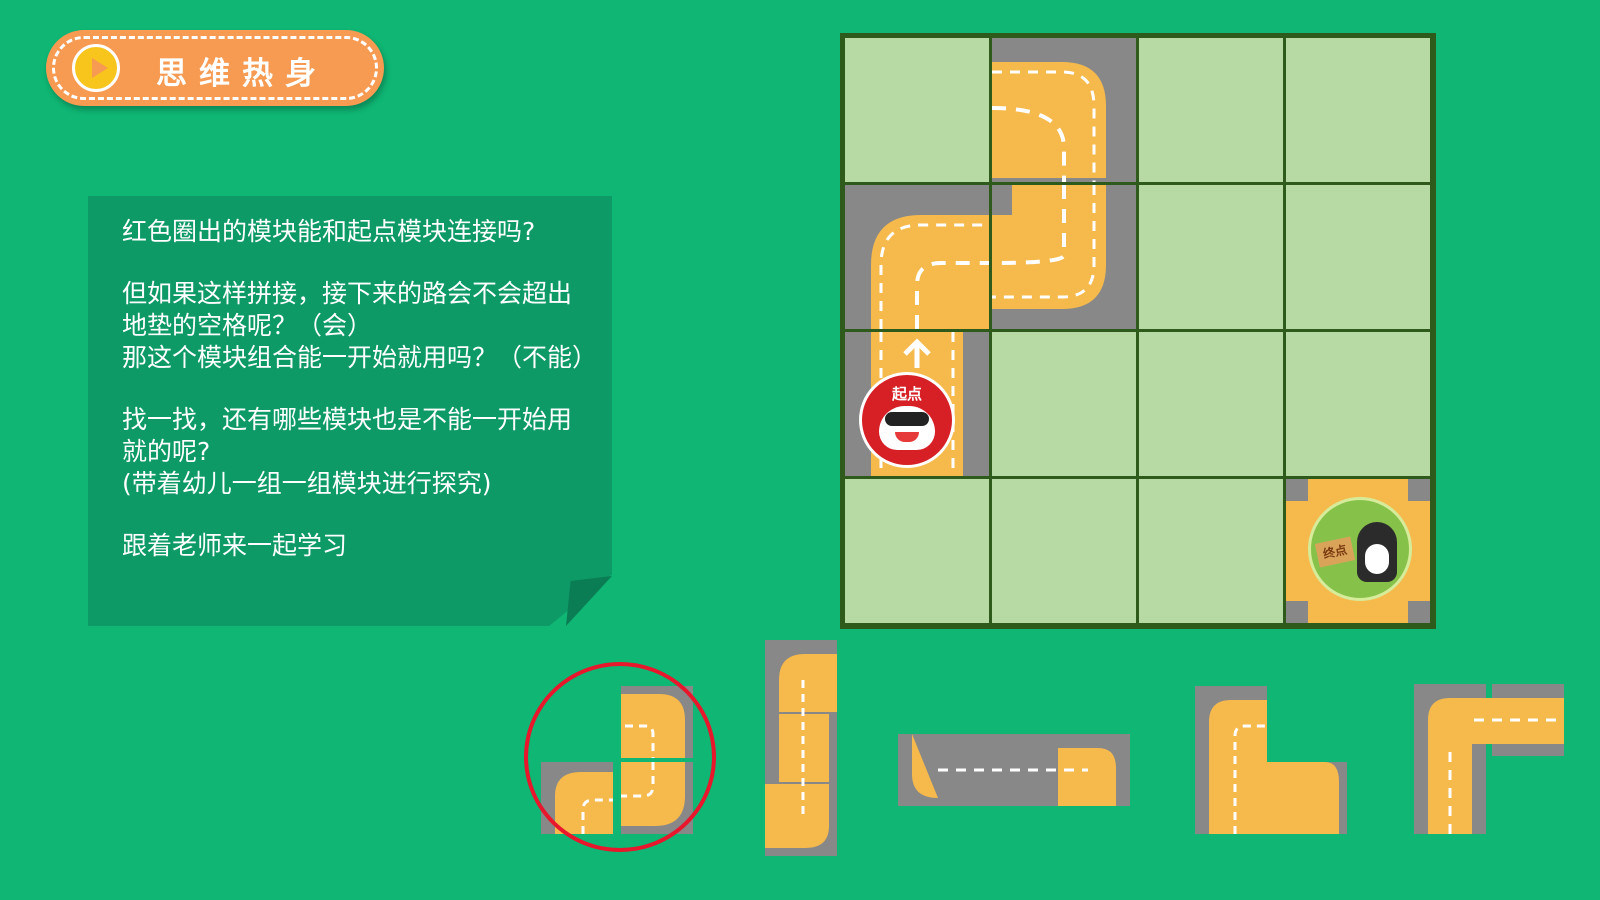  I want to click on start-label: 起点, so click(906, 394).